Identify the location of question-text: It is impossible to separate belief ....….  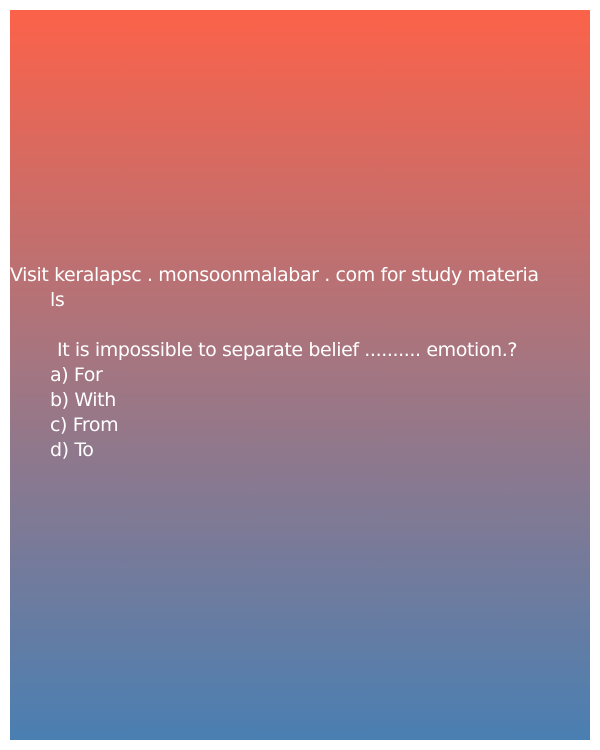
(287, 350).